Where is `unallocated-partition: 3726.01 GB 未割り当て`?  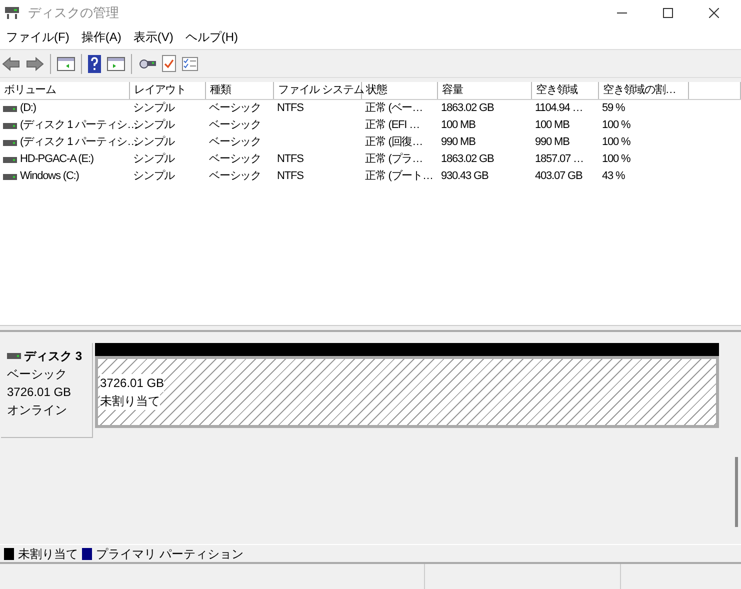 unallocated-partition: 3726.01 GB 未割り当て is located at coordinates (407, 392).